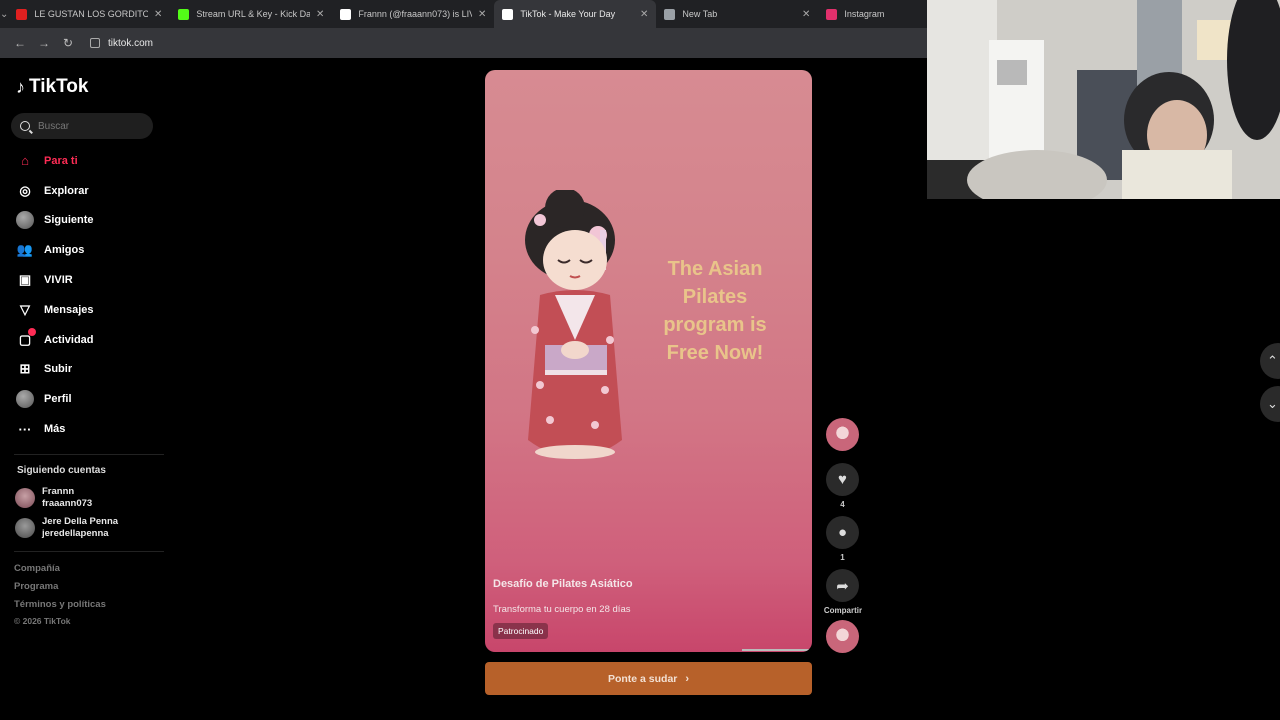 The height and width of the screenshot is (720, 1280). Describe the element at coordinates (60, 604) in the screenshot. I see `footer-terms-link: Términos y políticas` at that location.